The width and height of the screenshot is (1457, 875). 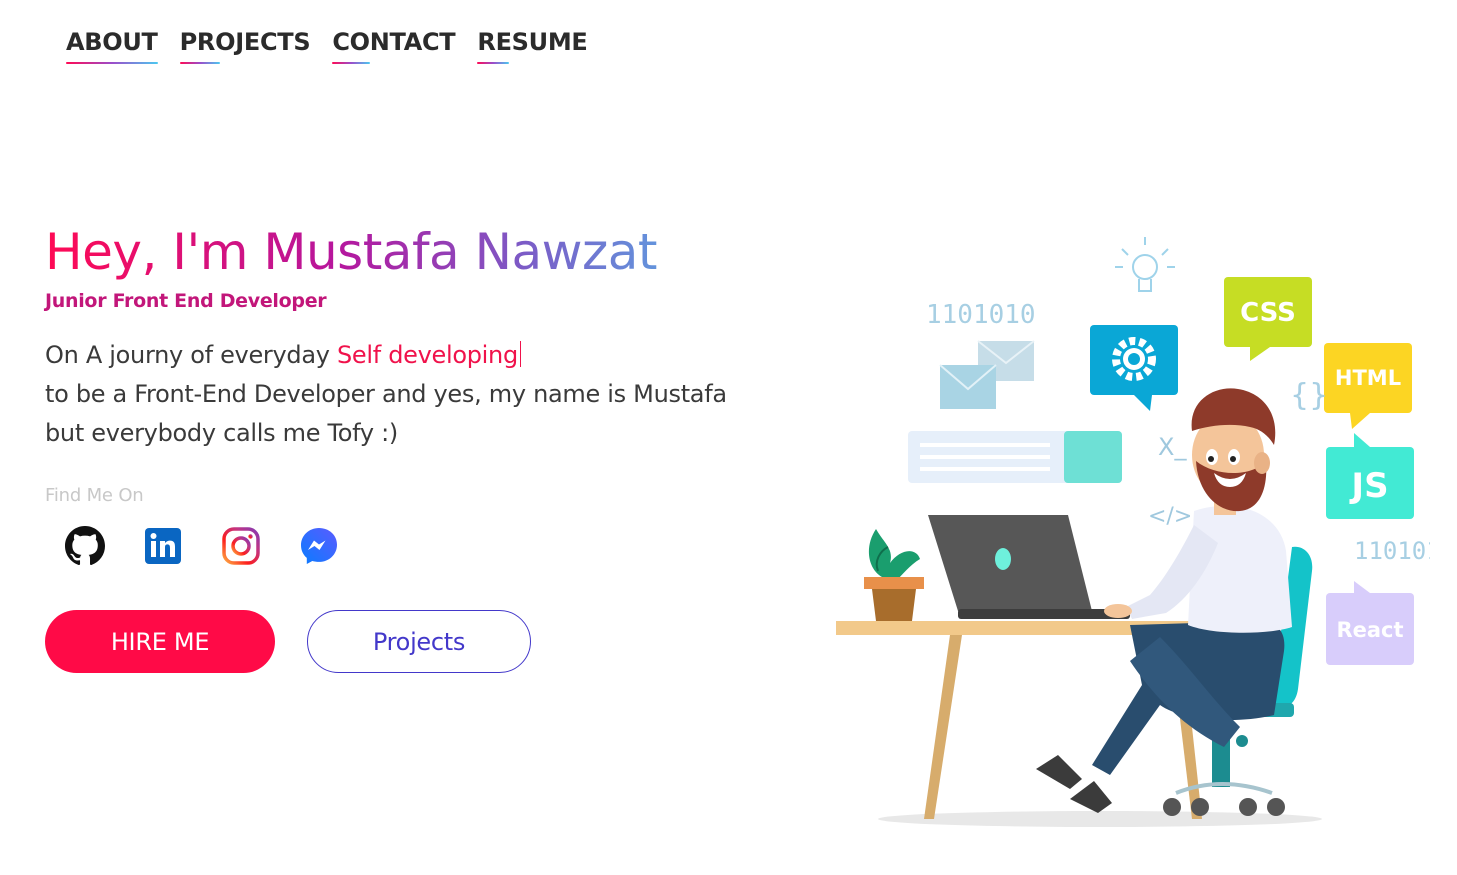 I want to click on react-bubble: React, so click(x=1370, y=623).